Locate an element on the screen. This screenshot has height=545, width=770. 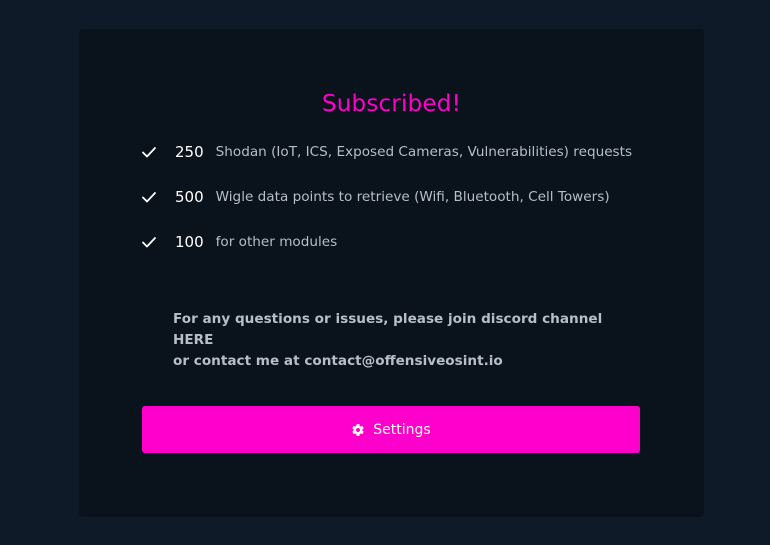
gear-icon is located at coordinates (358, 429).